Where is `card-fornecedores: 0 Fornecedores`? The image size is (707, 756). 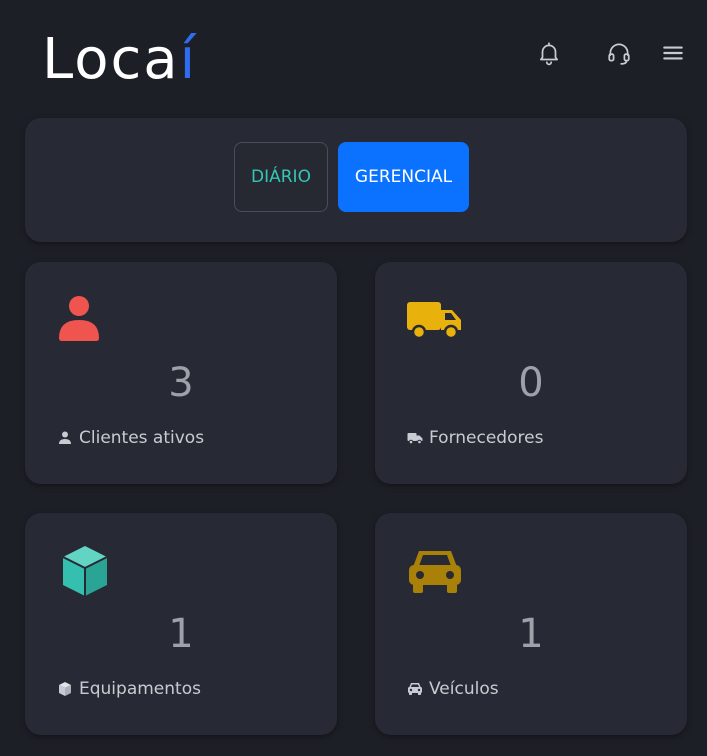 card-fornecedores: 0 Fornecedores is located at coordinates (531, 373).